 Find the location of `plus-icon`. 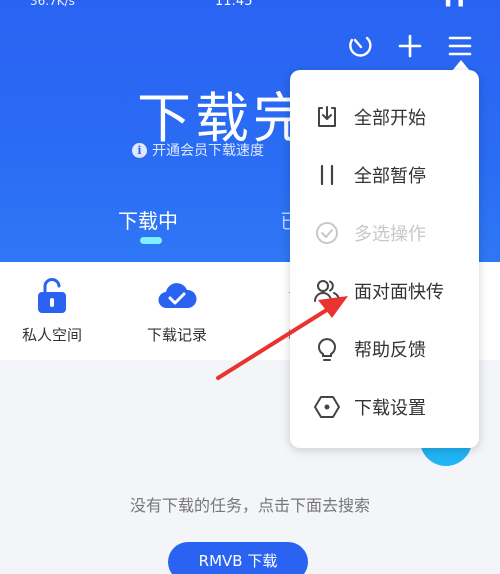

plus-icon is located at coordinates (410, 46).